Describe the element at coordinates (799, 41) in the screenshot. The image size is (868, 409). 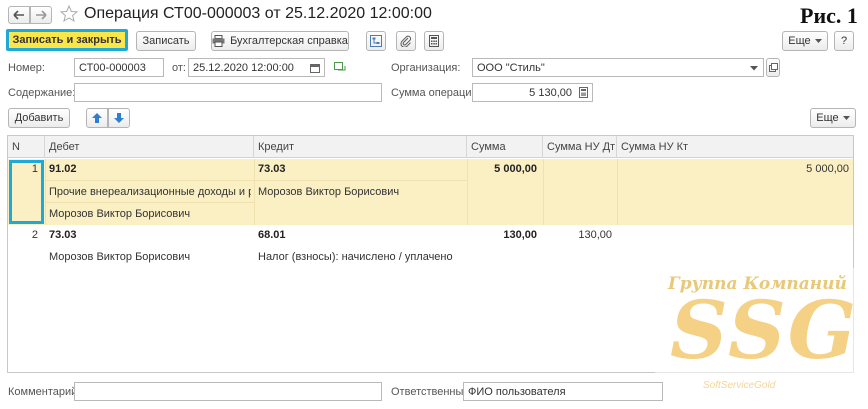
I see `more-menu-label: Еще` at that location.